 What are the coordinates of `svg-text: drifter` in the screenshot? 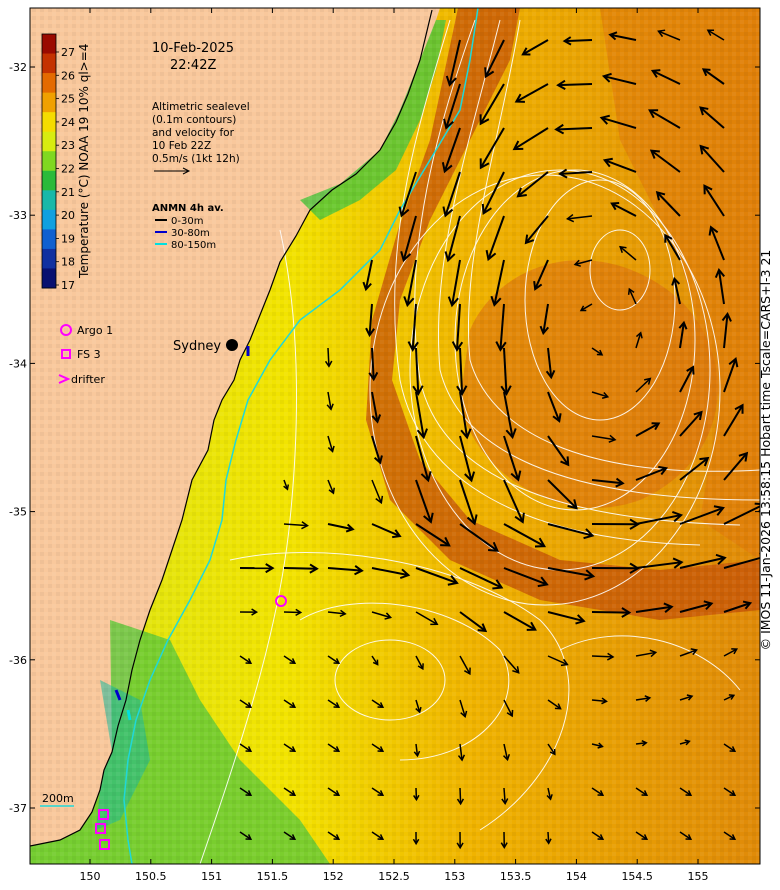 It's located at (88, 379).